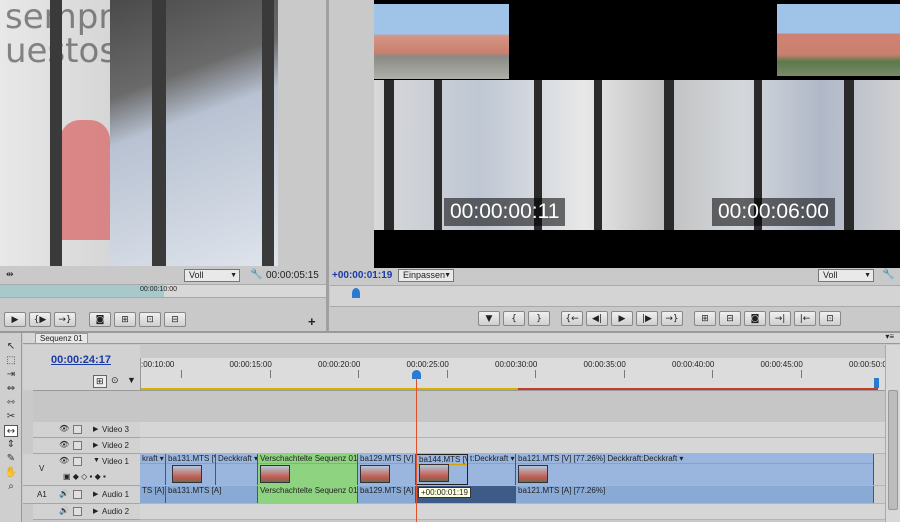 This screenshot has height=522, width=900. What do you see at coordinates (158, 364) in the screenshot?
I see `ruler-tick-label: :00:10:00` at bounding box center [158, 364].